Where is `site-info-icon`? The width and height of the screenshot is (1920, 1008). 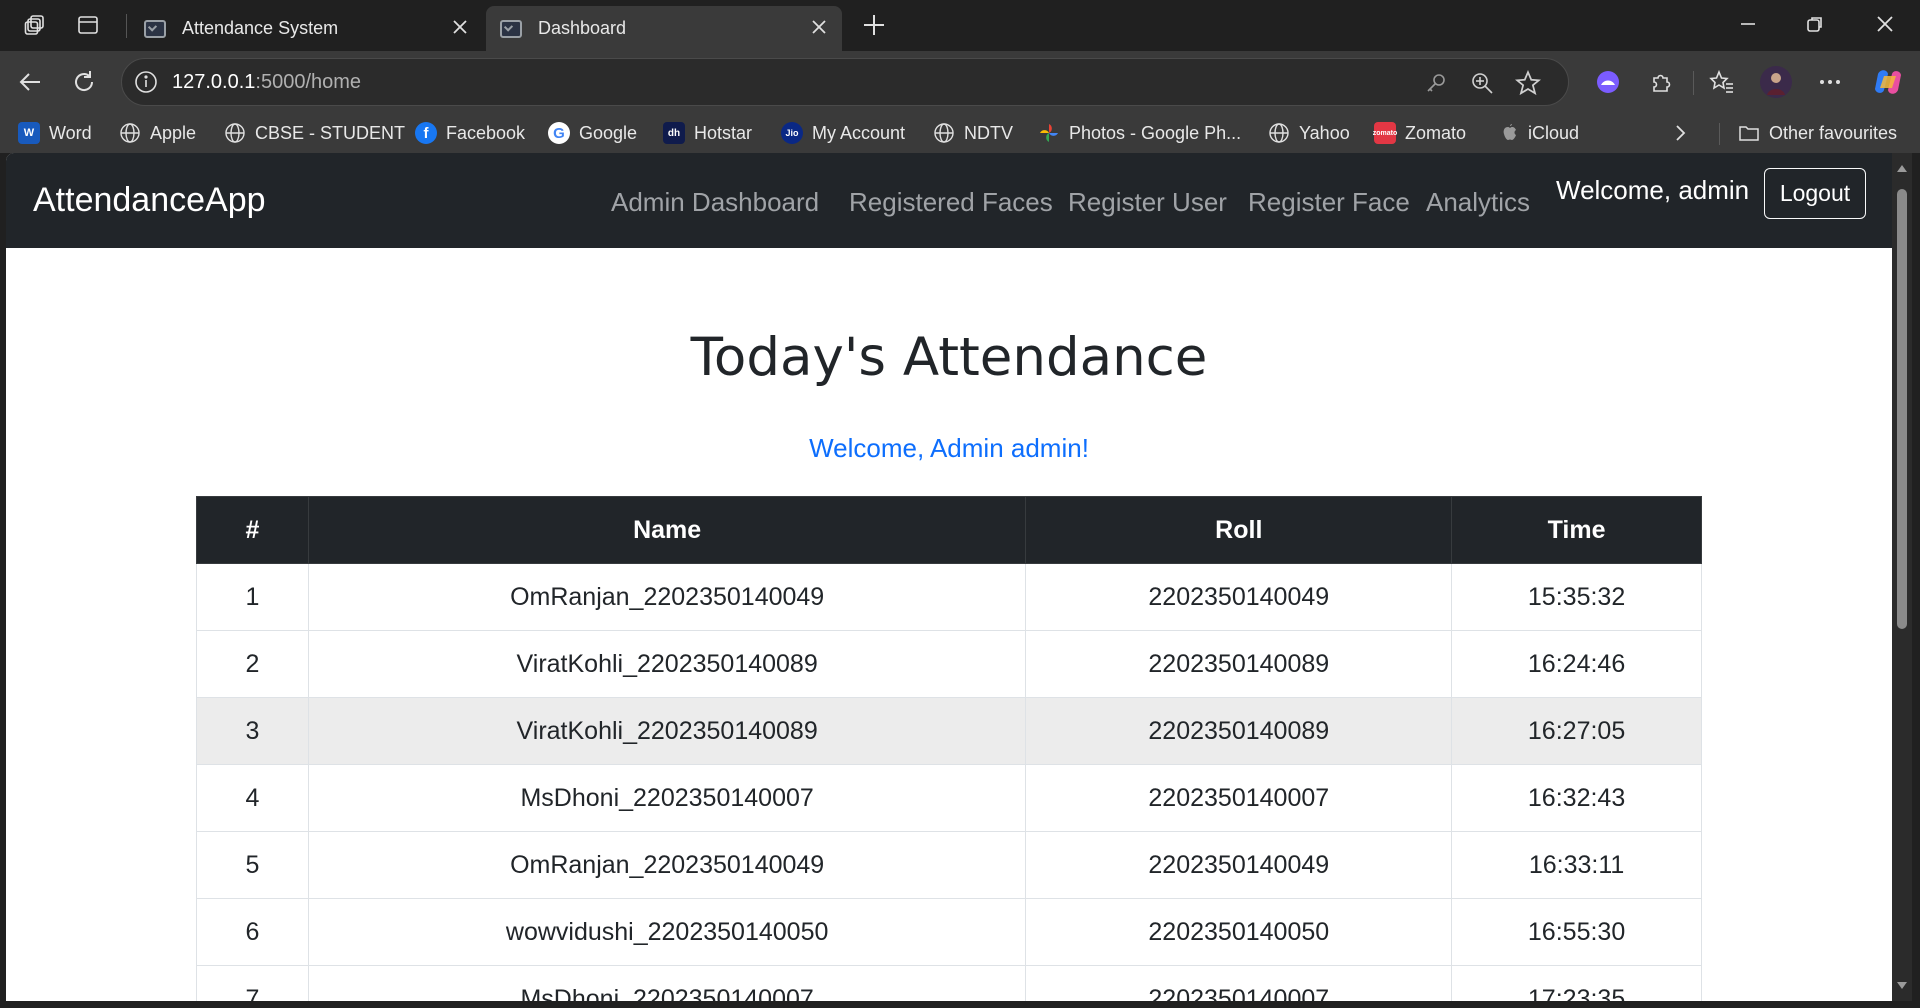
site-info-icon is located at coordinates (146, 82).